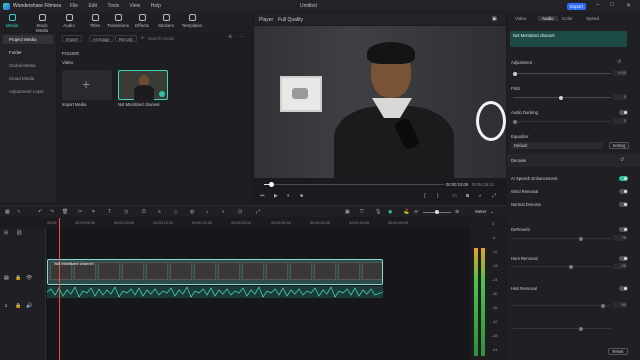 Image resolution: width=640 pixels, height=360 pixels. I want to click on snap-icon: ◉, so click(390, 212).